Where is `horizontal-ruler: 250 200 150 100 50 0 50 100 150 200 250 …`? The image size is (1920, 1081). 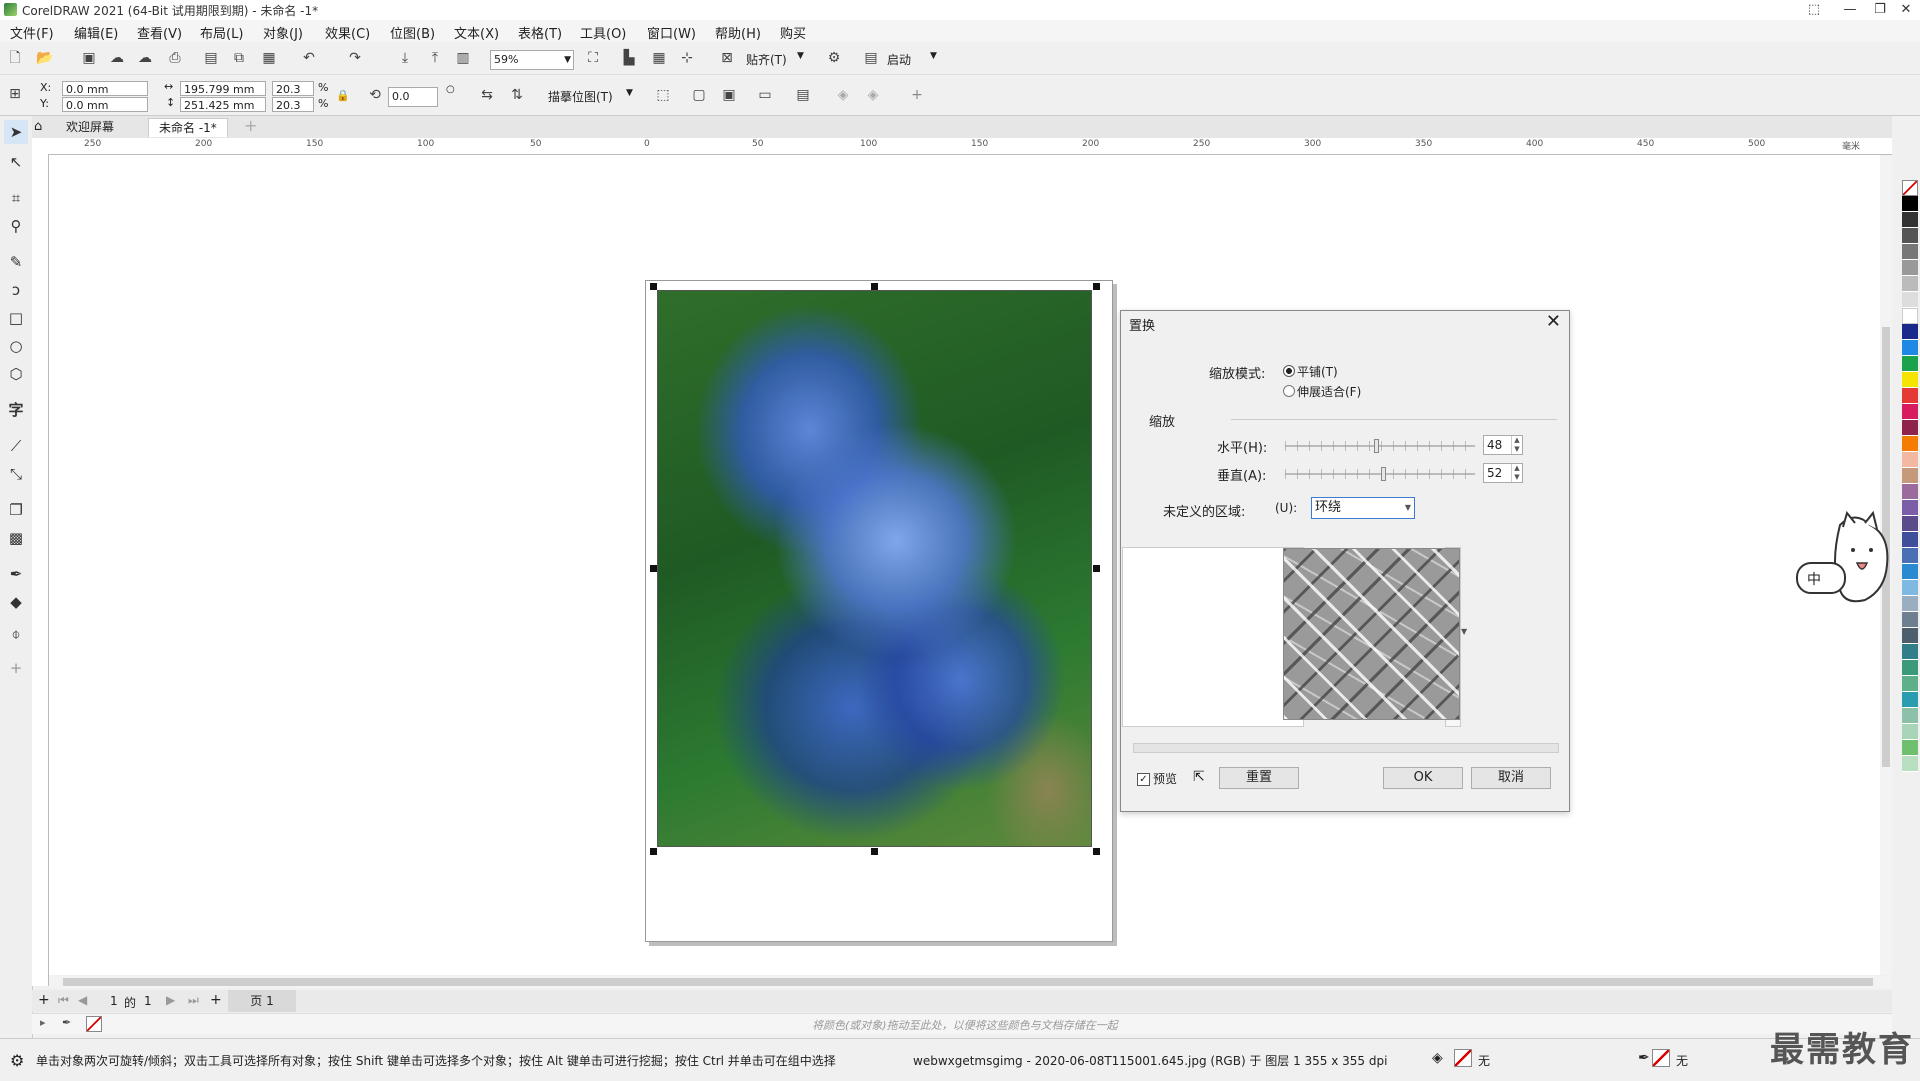
horizontal-ruler: 250 200 150 100 50 0 50 100 150 200 250 … is located at coordinates (962, 146).